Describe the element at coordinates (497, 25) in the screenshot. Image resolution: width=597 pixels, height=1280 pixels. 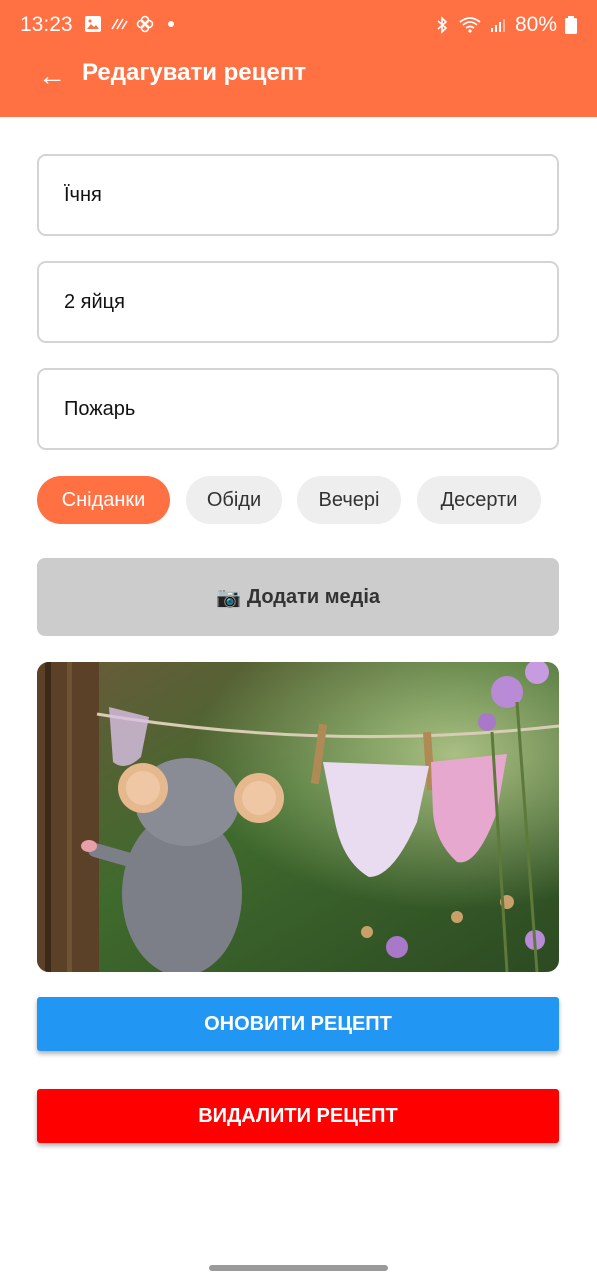
I see `signal-icon` at that location.